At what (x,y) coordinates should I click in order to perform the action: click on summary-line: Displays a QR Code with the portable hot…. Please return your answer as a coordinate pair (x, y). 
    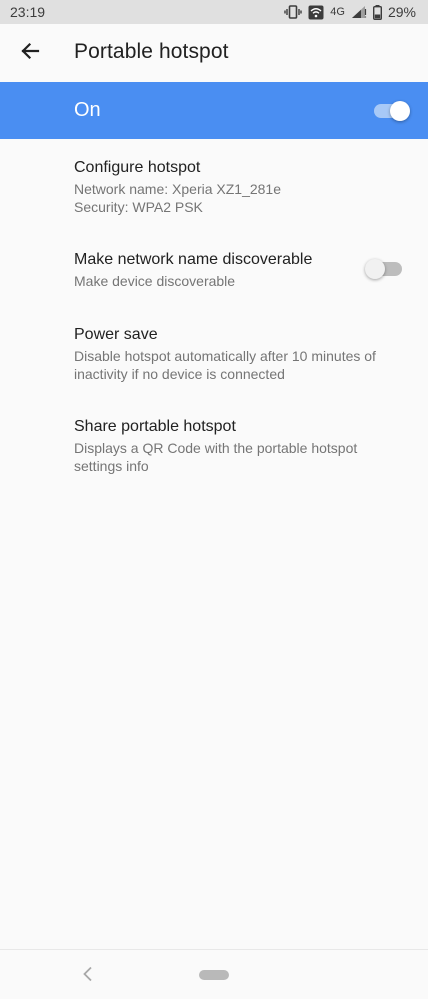
    Looking at the image, I should click on (216, 448).